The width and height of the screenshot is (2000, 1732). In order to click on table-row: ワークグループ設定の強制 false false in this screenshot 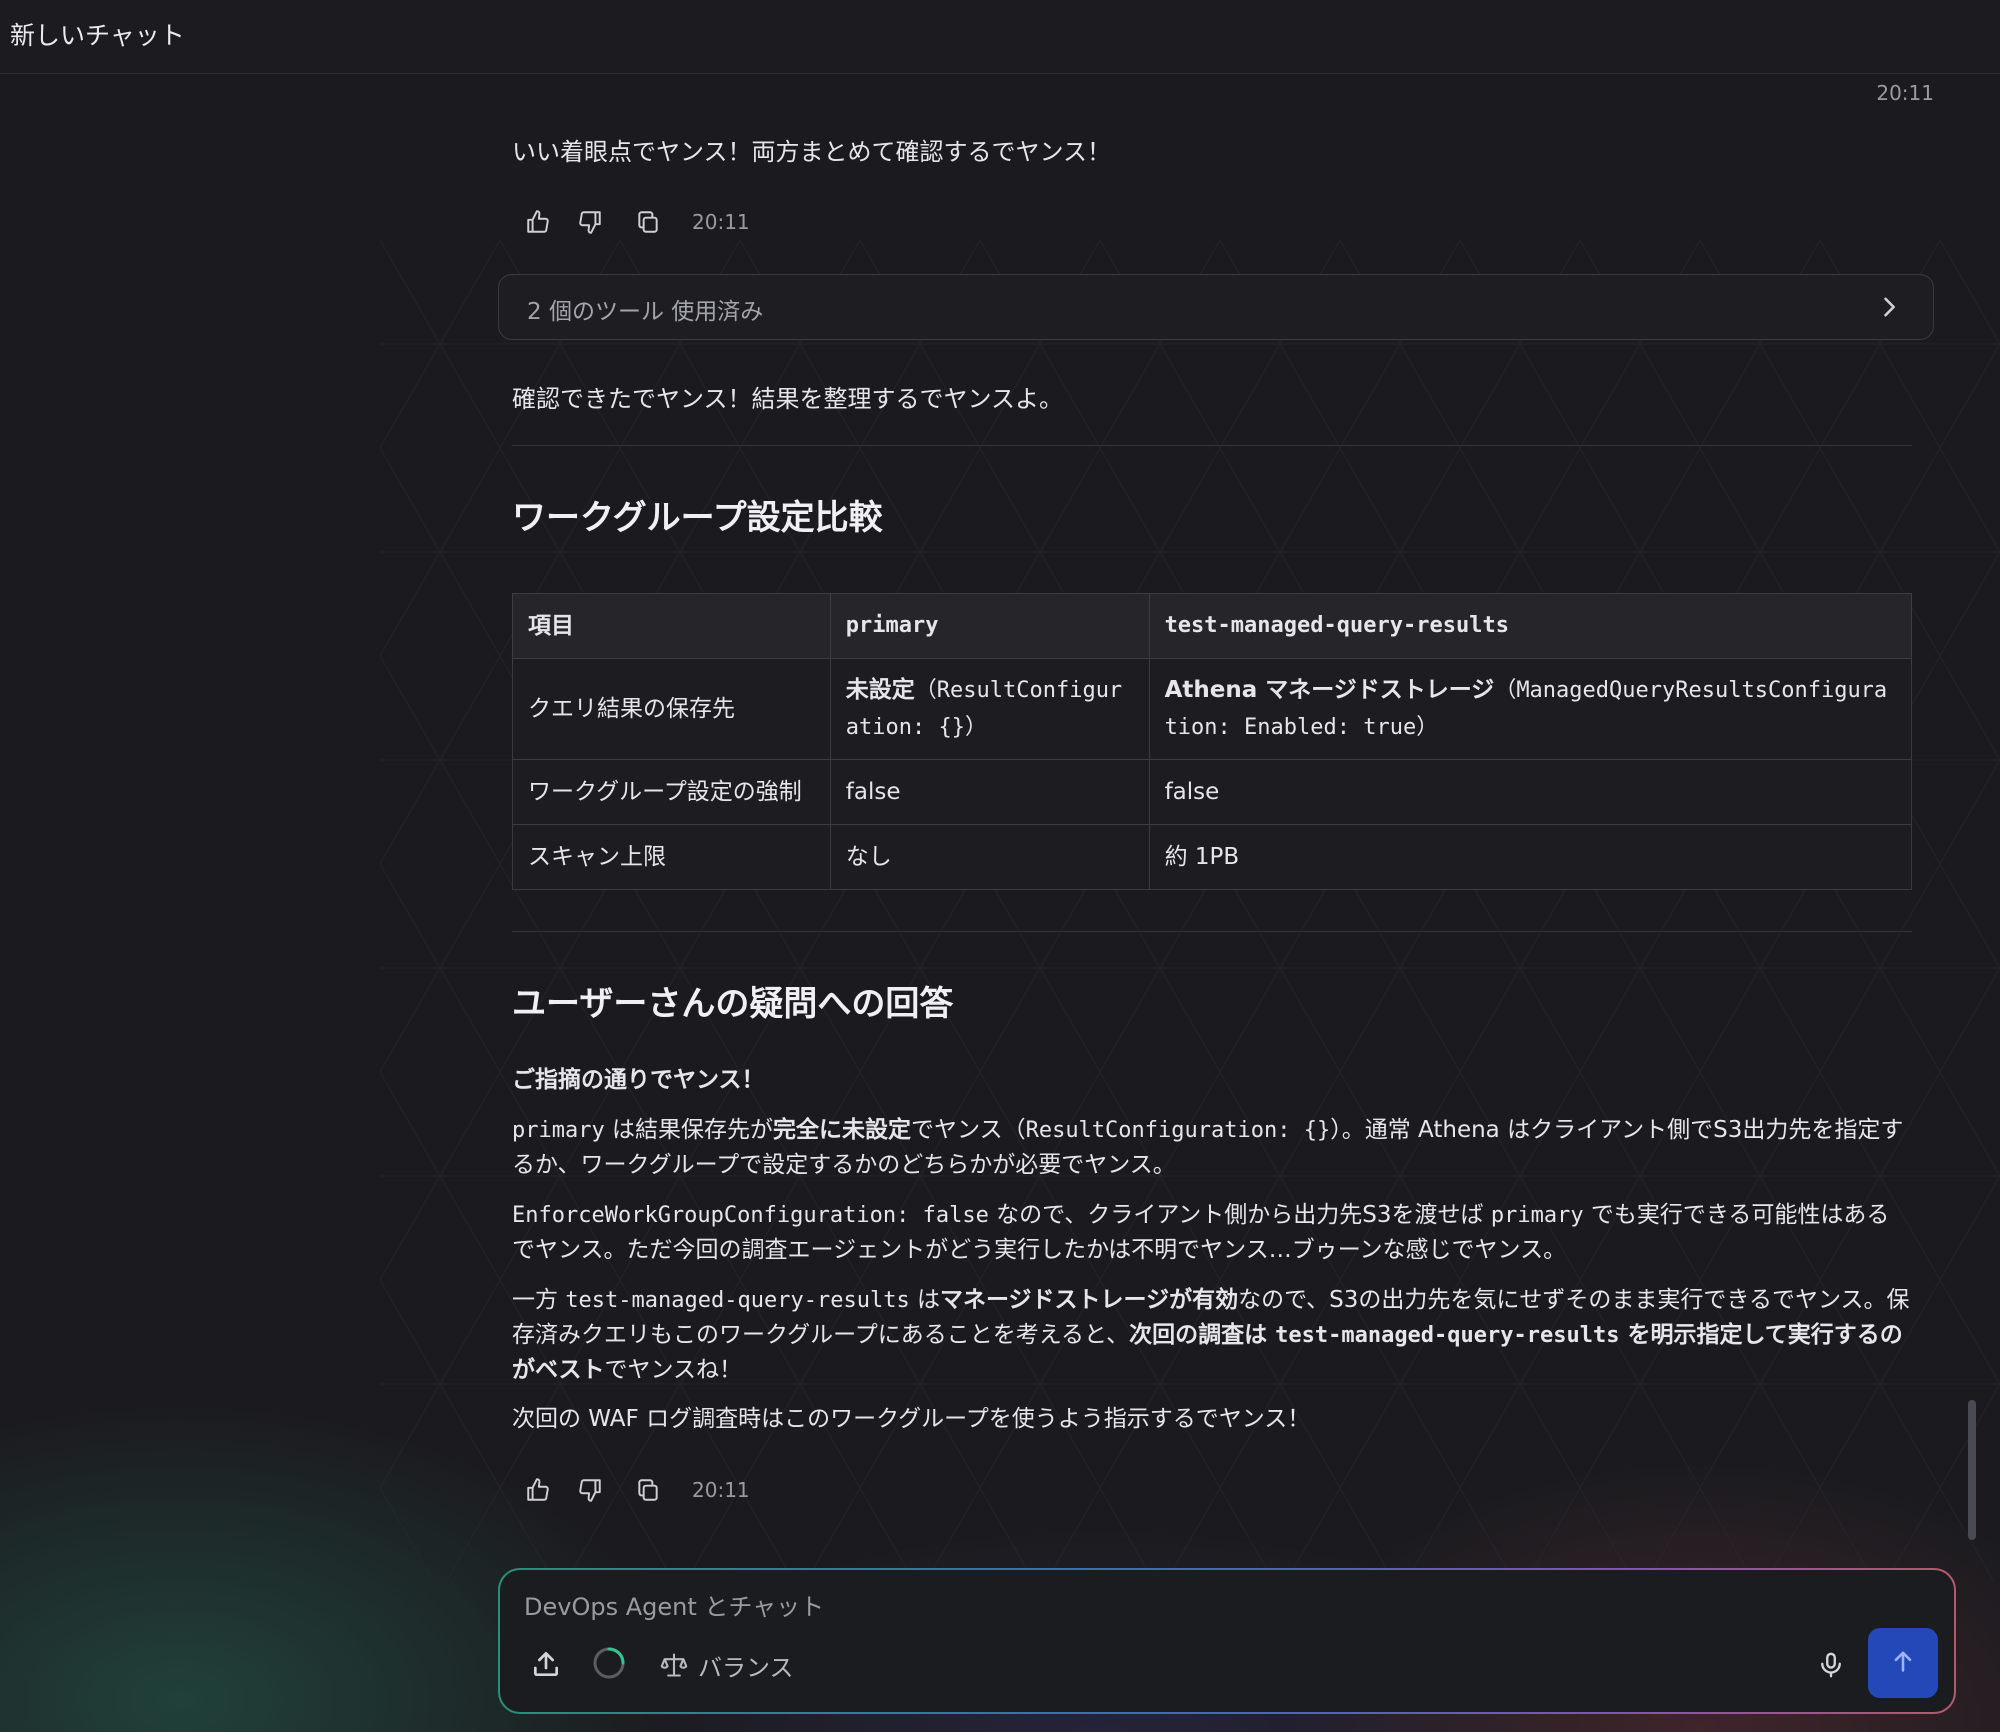, I will do `click(1212, 792)`.